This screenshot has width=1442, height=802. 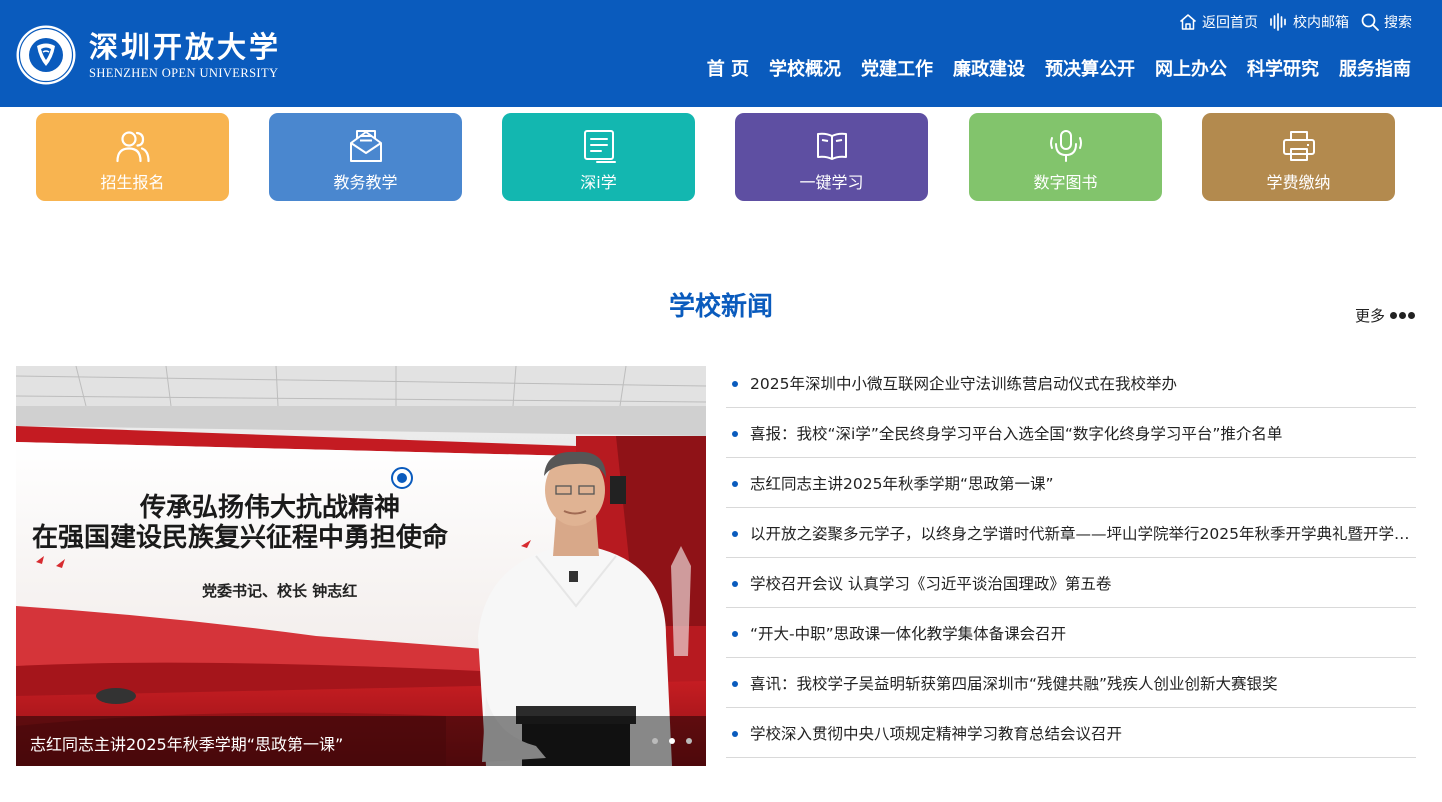 What do you see at coordinates (831, 146) in the screenshot?
I see `book-icon` at bounding box center [831, 146].